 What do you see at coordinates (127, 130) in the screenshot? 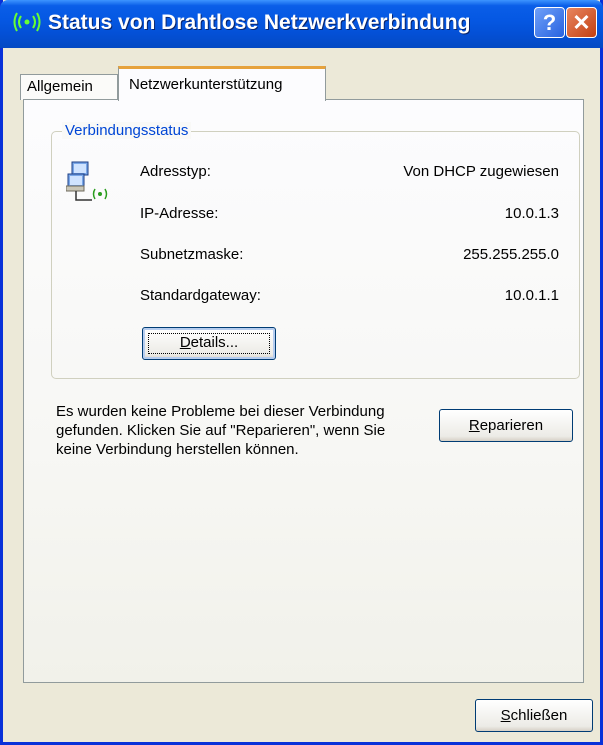
I see `group-title: Verbindungsstatus` at bounding box center [127, 130].